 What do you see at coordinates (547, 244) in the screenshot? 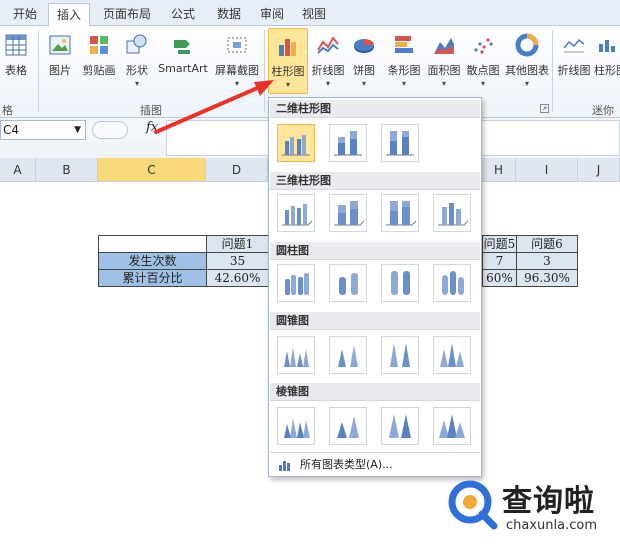
I see `table-cell: 问题6` at bounding box center [547, 244].